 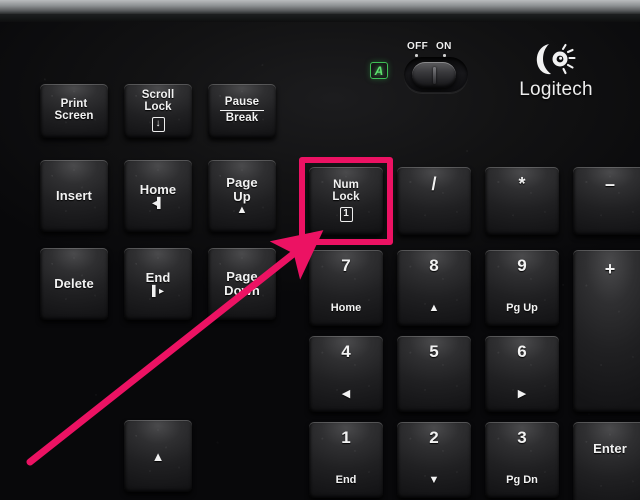 I want to click on num-lock-key: Num Lock 1, so click(x=346, y=201).